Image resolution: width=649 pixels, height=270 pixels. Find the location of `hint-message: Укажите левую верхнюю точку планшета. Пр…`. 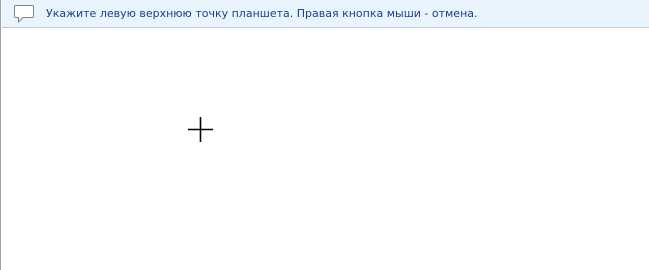

hint-message: Укажите левую верхнюю точку планшета. Пр… is located at coordinates (262, 13).